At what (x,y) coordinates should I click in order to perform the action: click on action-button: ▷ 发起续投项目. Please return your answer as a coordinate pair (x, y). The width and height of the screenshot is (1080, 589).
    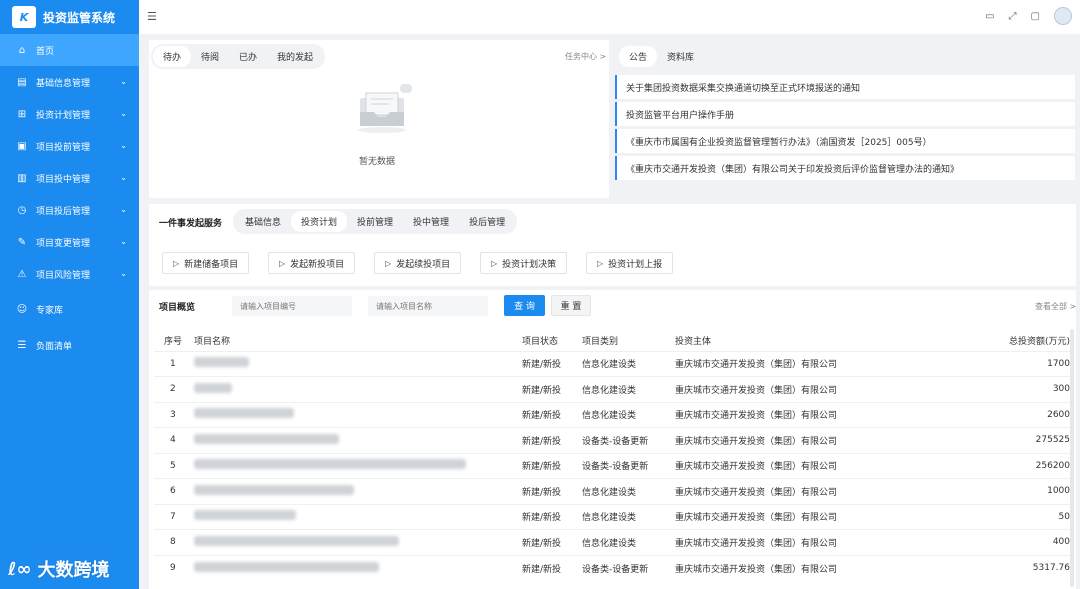
    Looking at the image, I should click on (418, 263).